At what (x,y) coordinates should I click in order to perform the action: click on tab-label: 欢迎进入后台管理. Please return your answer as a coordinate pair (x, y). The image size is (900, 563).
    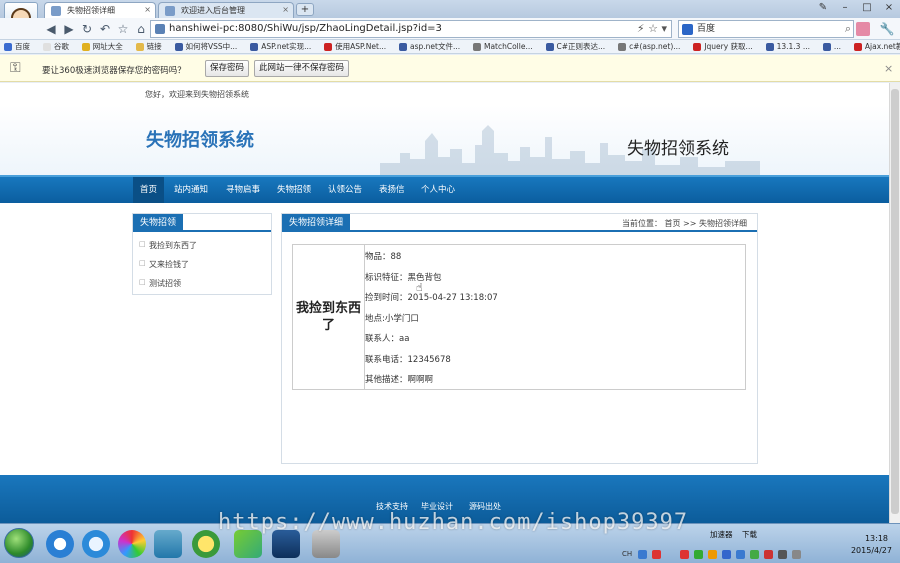
    Looking at the image, I should click on (213, 10).